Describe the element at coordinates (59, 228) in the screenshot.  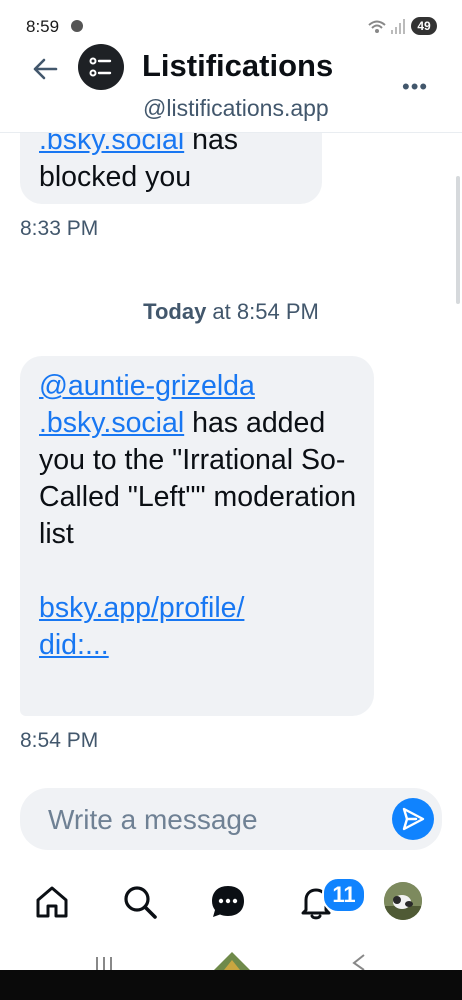
I see `message-time: 8:33 PM` at that location.